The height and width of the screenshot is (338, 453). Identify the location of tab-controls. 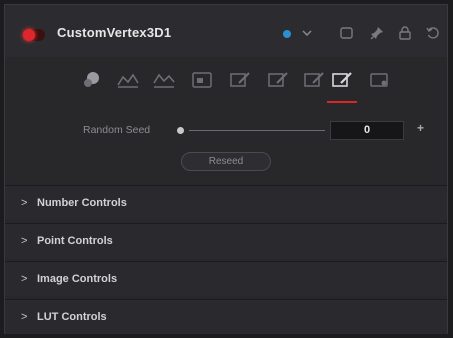
(92, 80).